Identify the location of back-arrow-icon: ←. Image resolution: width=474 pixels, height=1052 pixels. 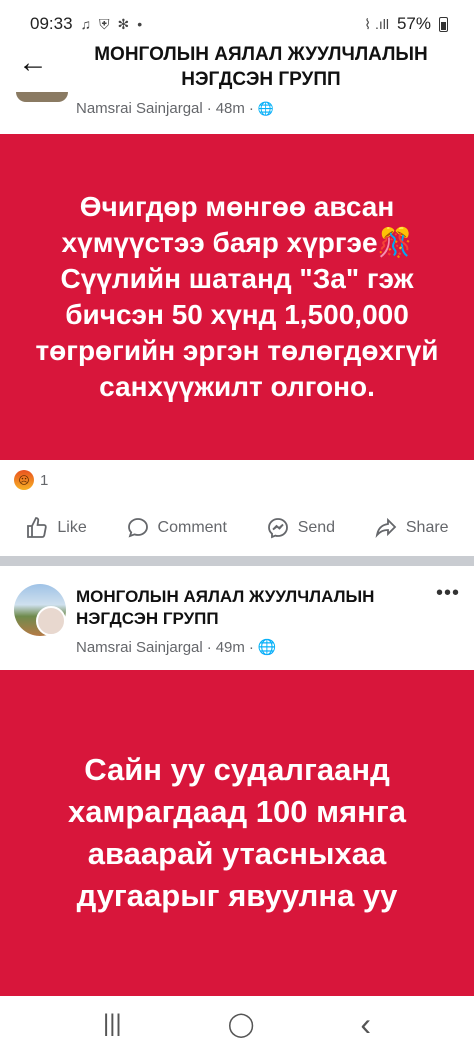
(33, 63).